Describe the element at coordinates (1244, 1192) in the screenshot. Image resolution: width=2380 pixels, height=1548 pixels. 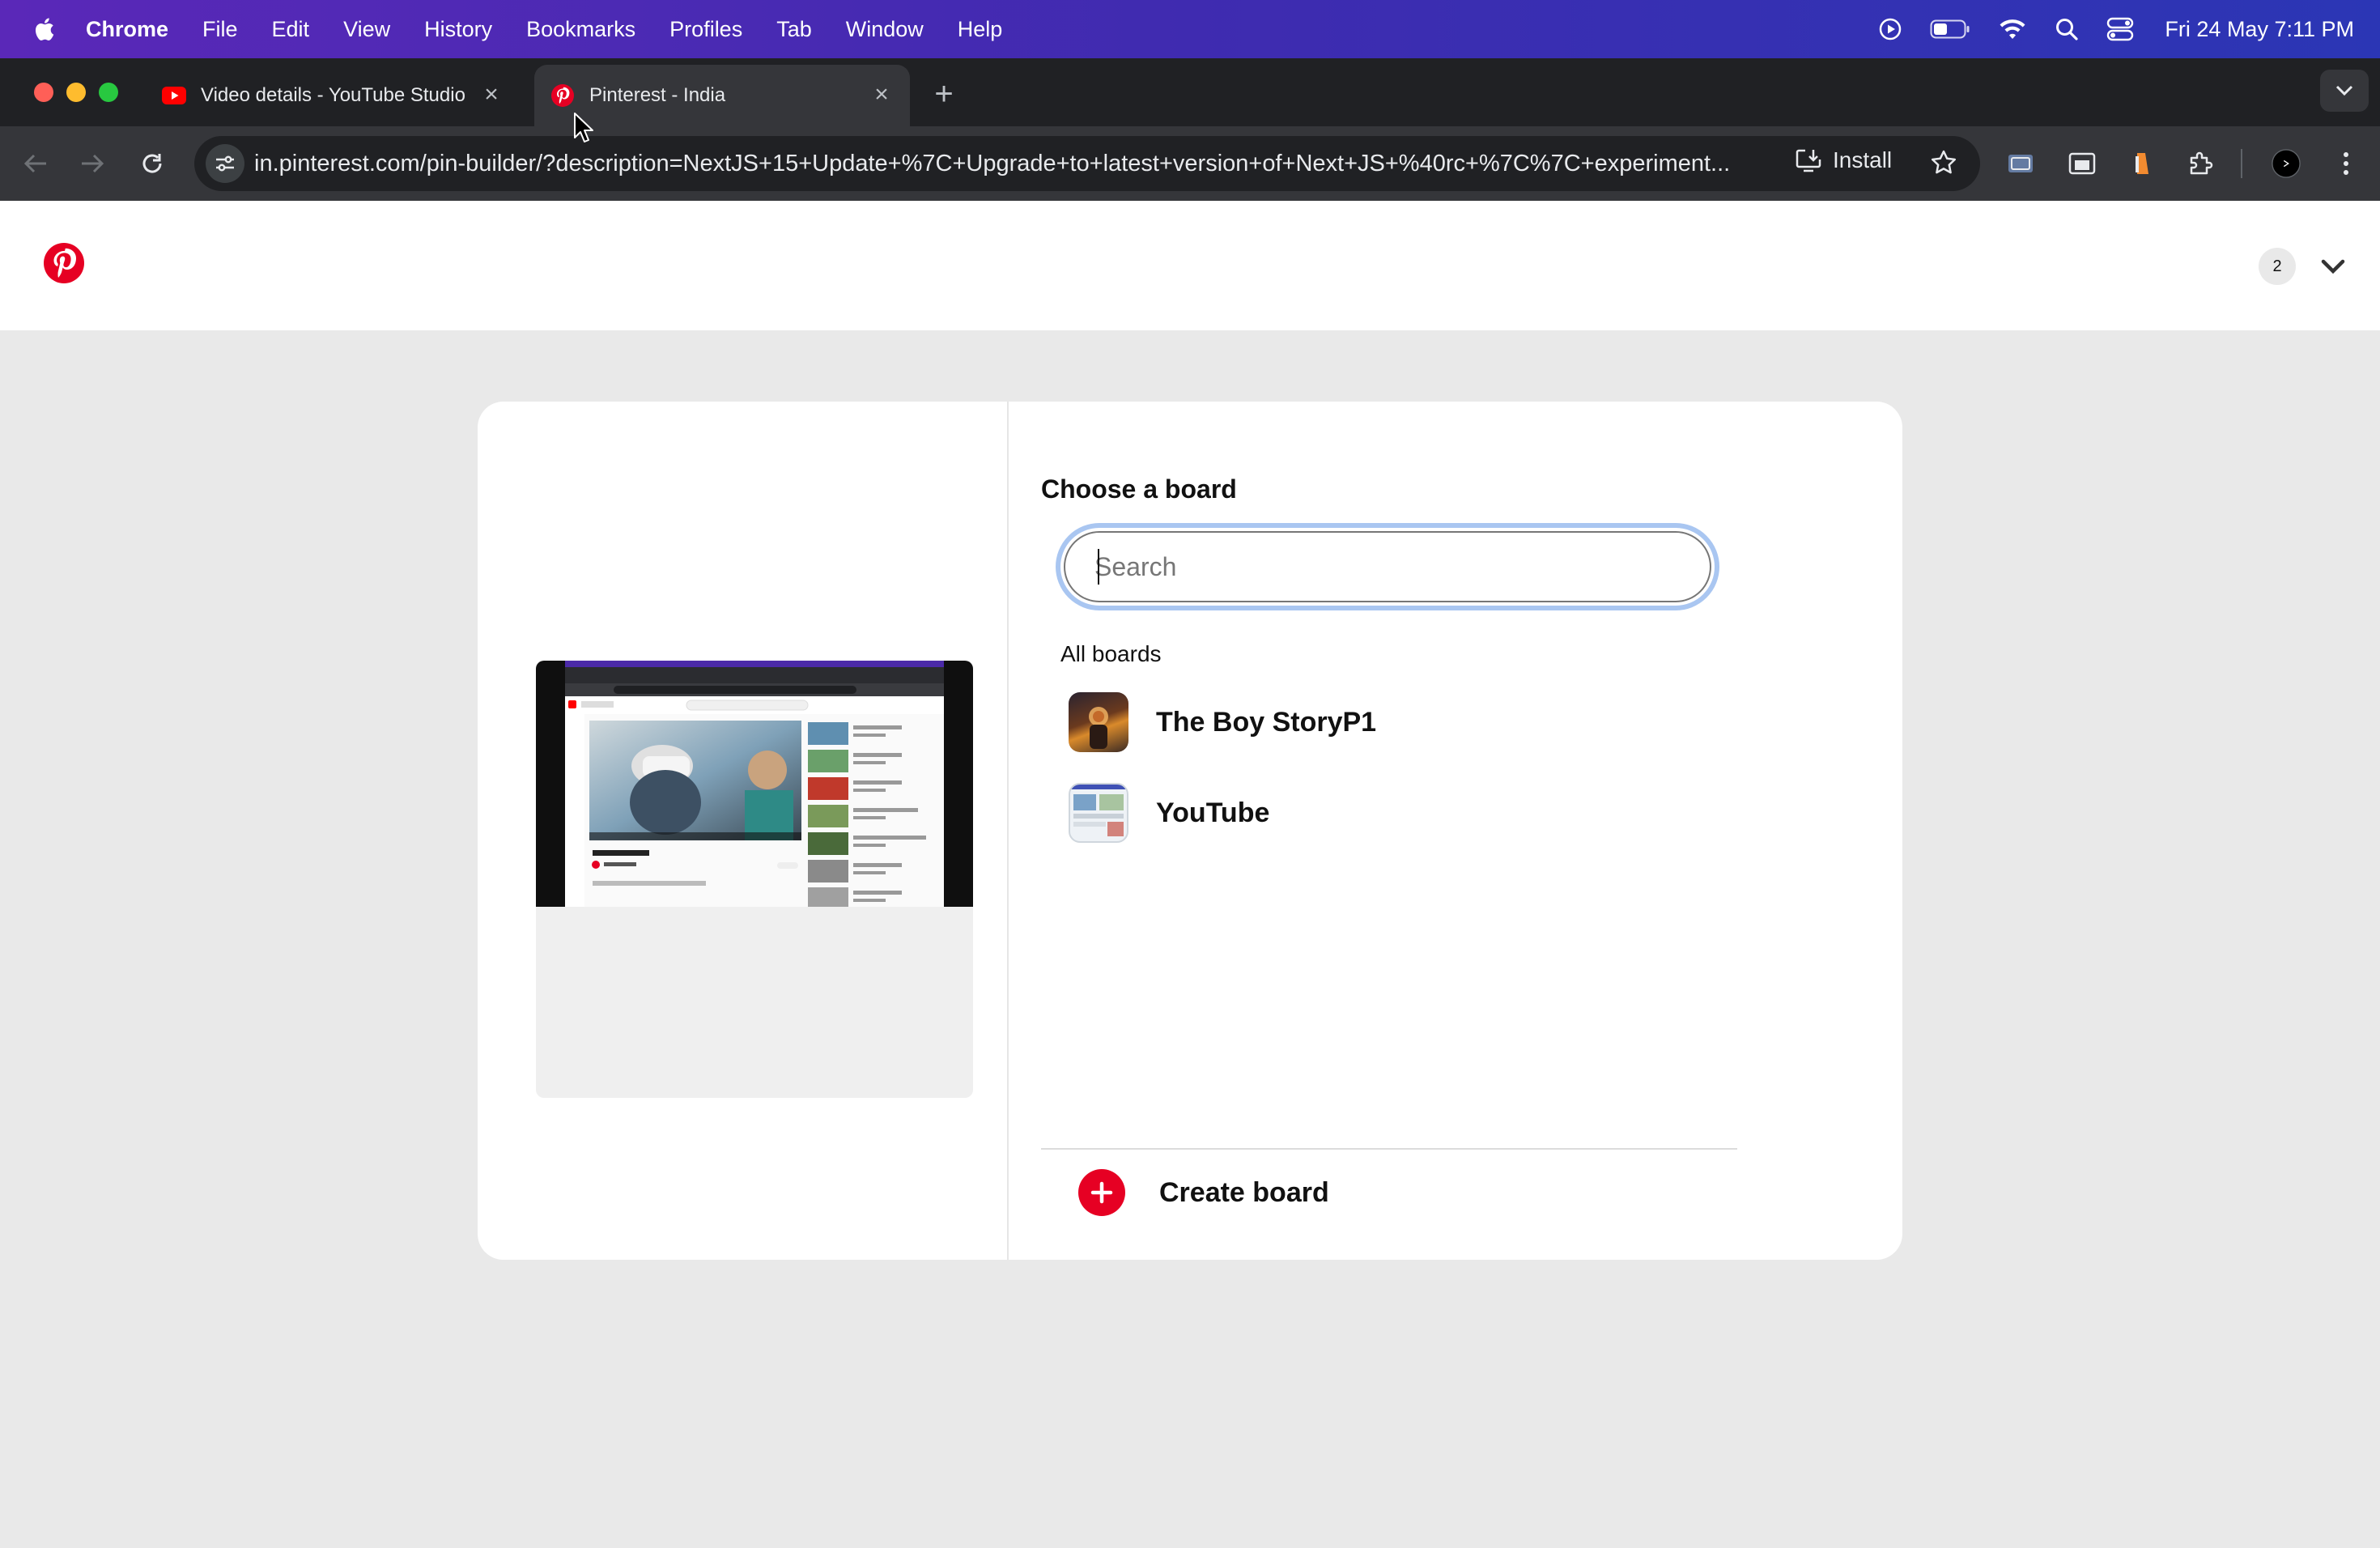
I see `create-board-label: Create board` at that location.